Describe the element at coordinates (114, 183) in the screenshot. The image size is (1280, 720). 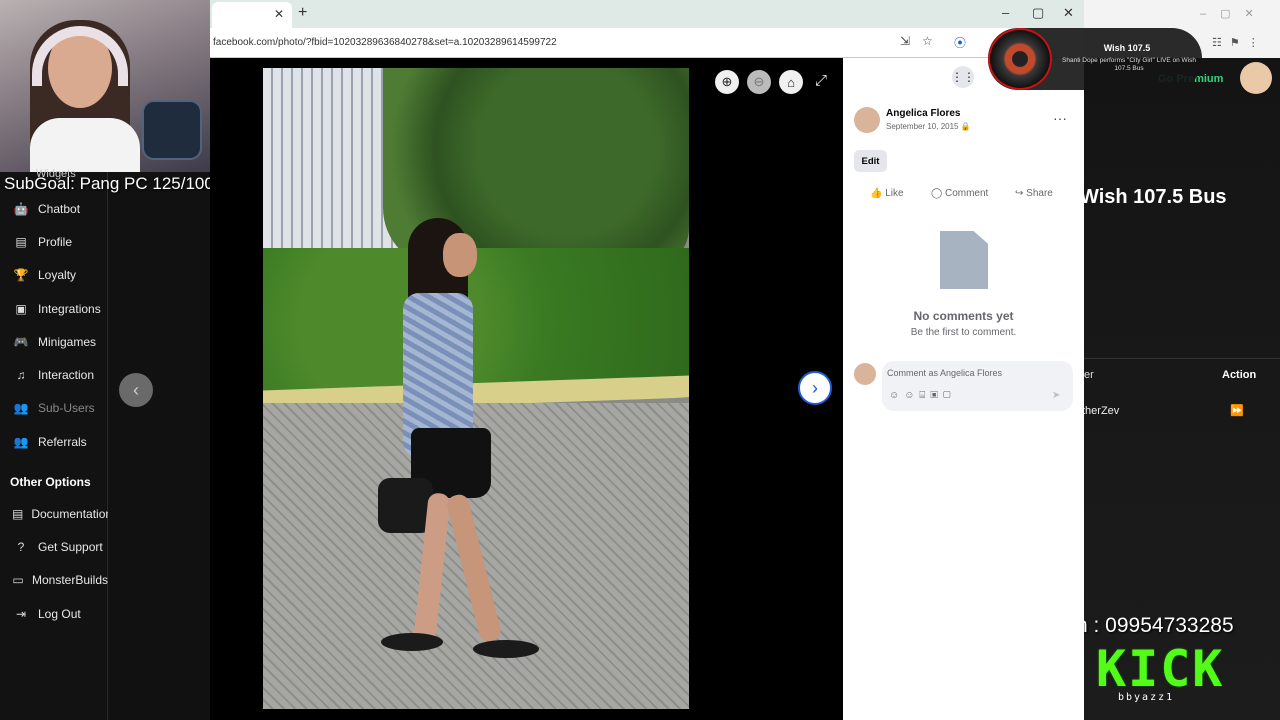
I see `subgoal-text: SubGoal: Pang PC 125/1000` at that location.